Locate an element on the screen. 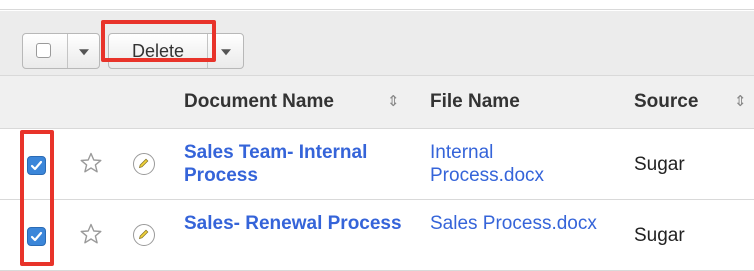  file-name-link: Internal Process.docx is located at coordinates (520, 164).